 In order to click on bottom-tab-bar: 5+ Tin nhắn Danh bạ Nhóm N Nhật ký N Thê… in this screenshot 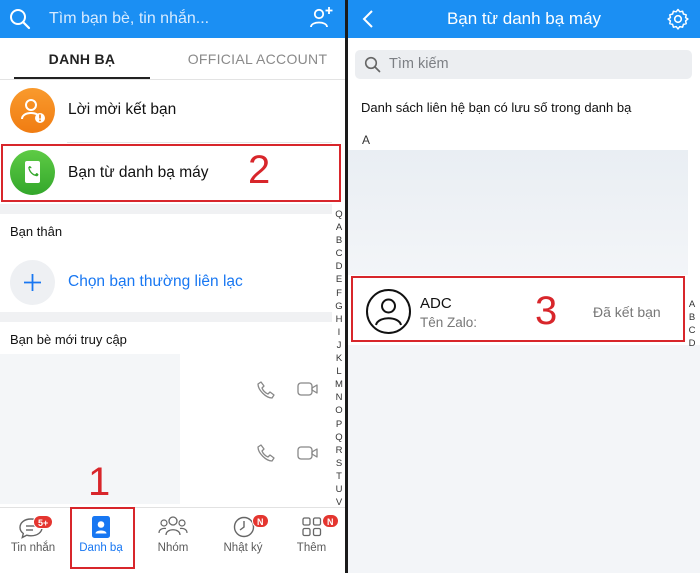, I will do `click(172, 540)`.